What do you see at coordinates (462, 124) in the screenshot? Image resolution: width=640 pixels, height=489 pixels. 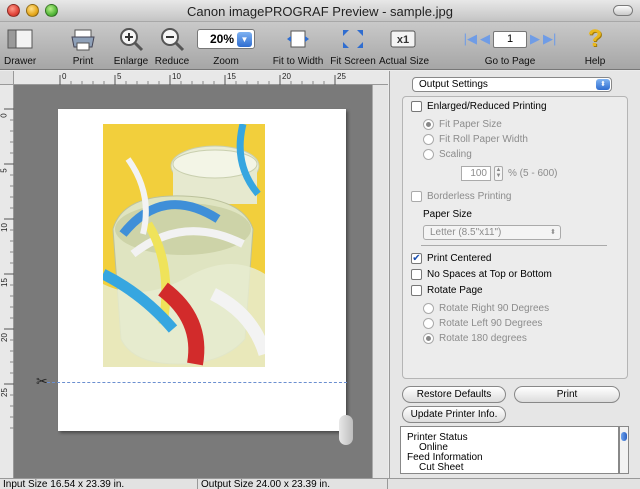 I see `fit-paper-size-radio: Fit Paper Size` at bounding box center [462, 124].